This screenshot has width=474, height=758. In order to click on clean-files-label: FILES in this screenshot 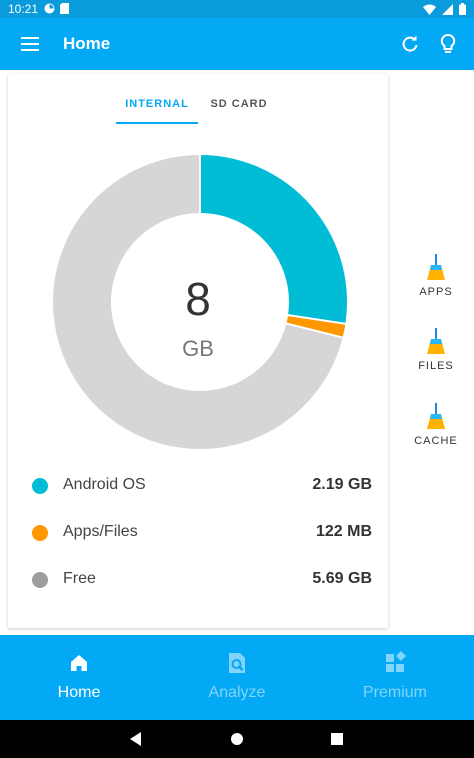, I will do `click(436, 366)`.